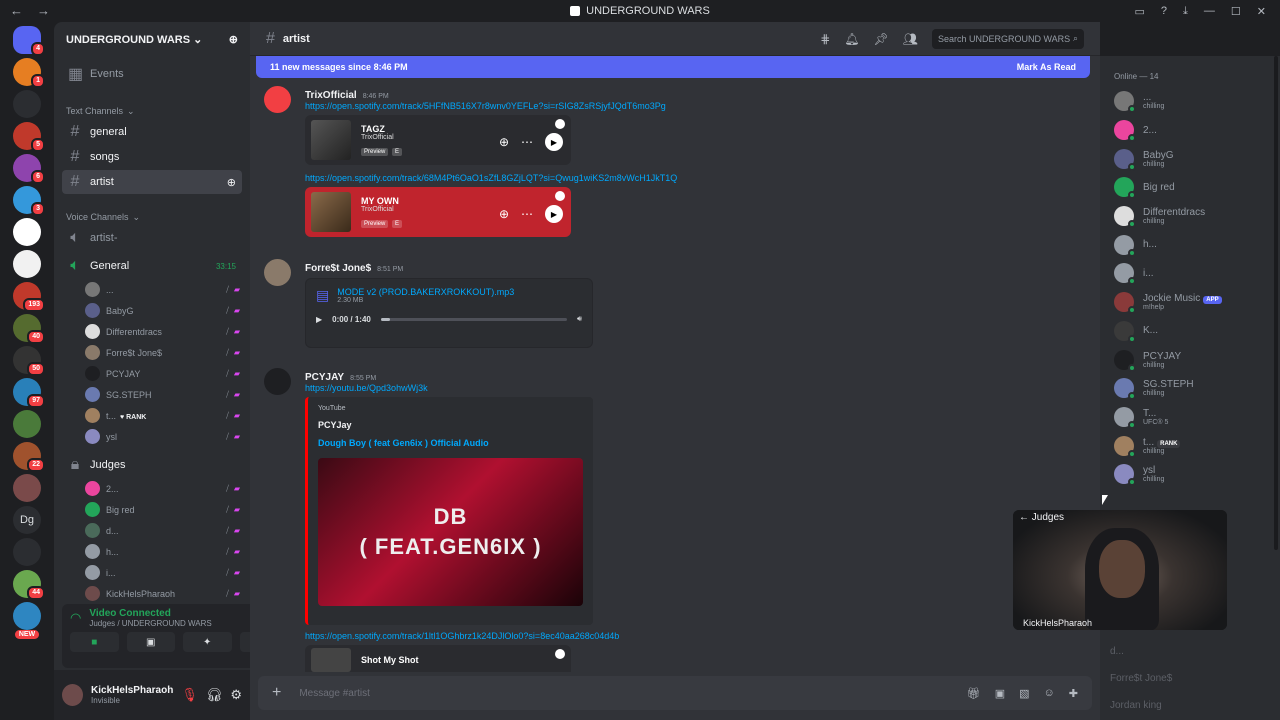 The image size is (1280, 720). What do you see at coordinates (1140, 11) in the screenshot?
I see `inbox-icon: ▭` at bounding box center [1140, 11].